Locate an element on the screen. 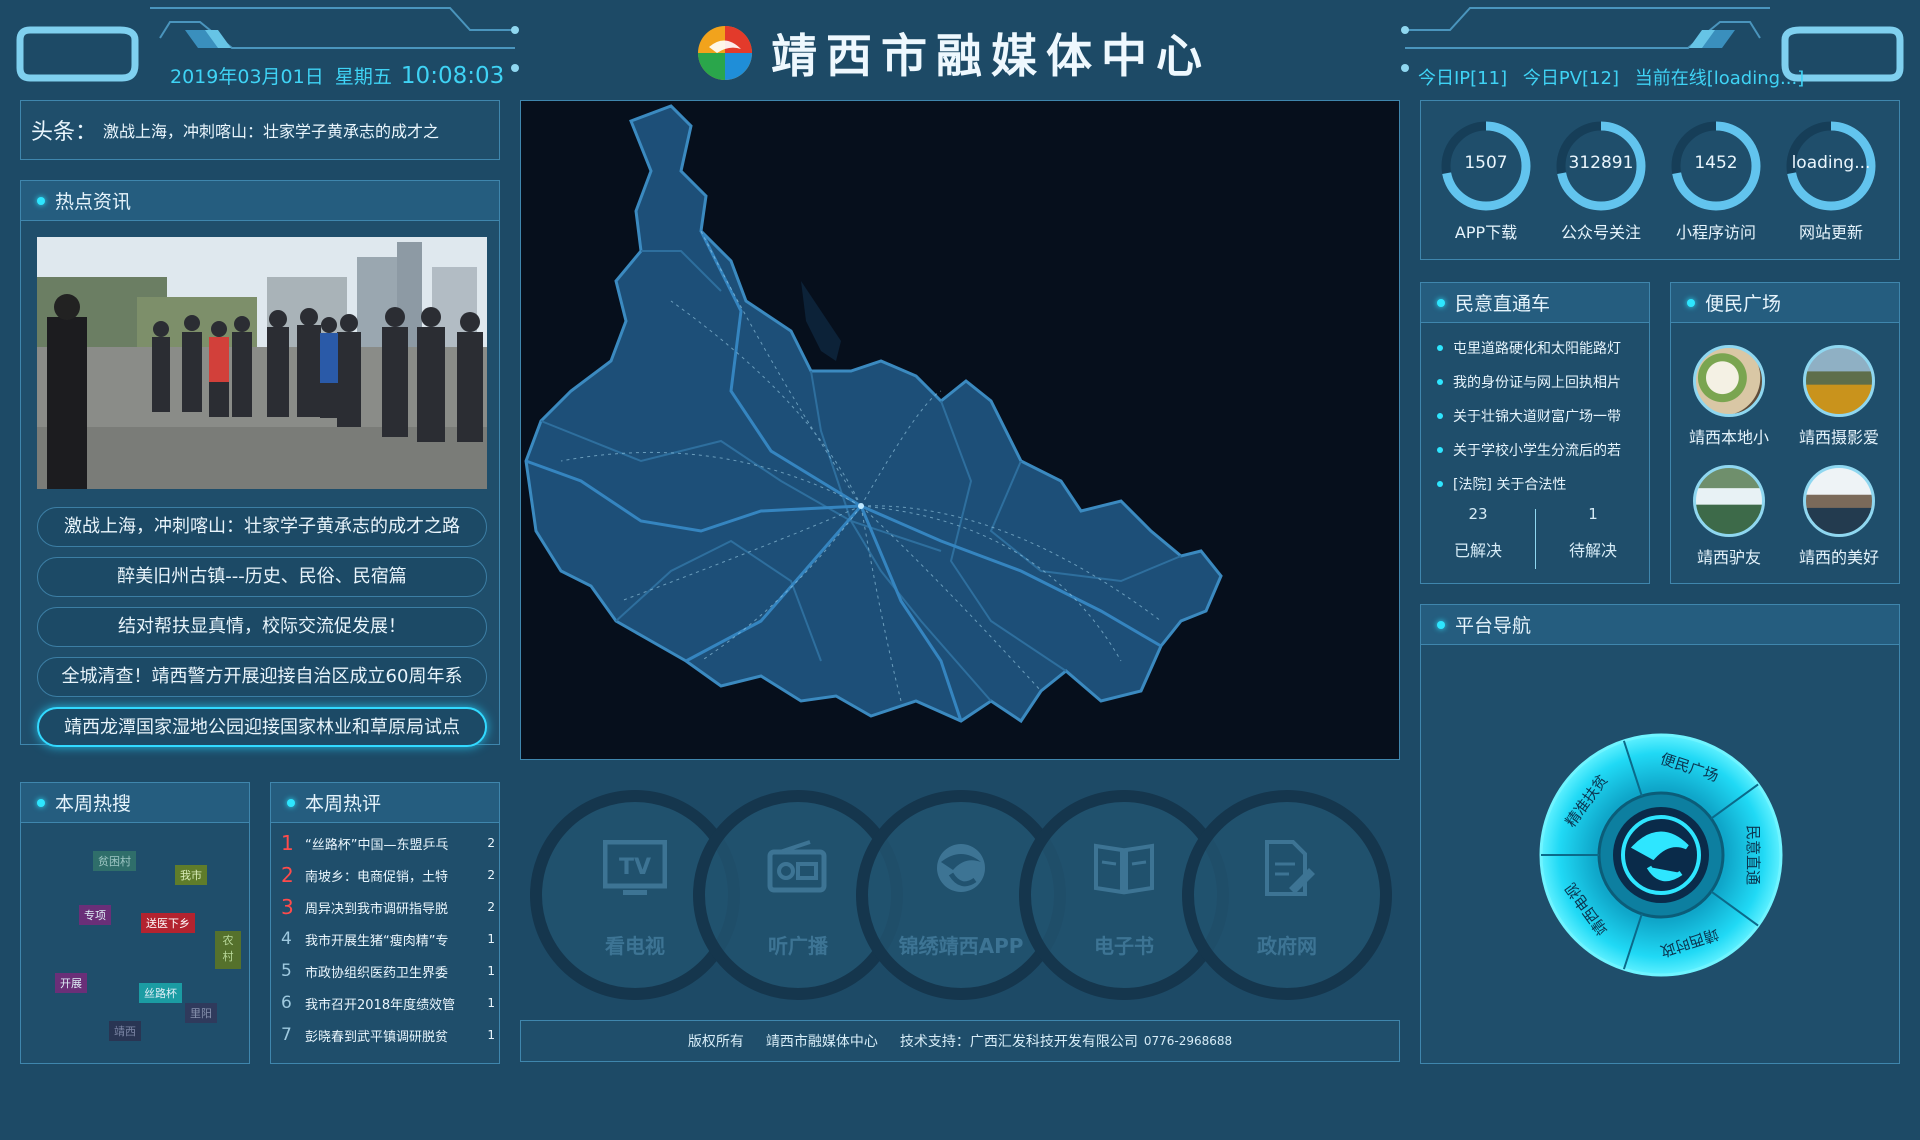 This screenshot has height=1140, width=1920. stat-value: 1507 is located at coordinates (1486, 163).